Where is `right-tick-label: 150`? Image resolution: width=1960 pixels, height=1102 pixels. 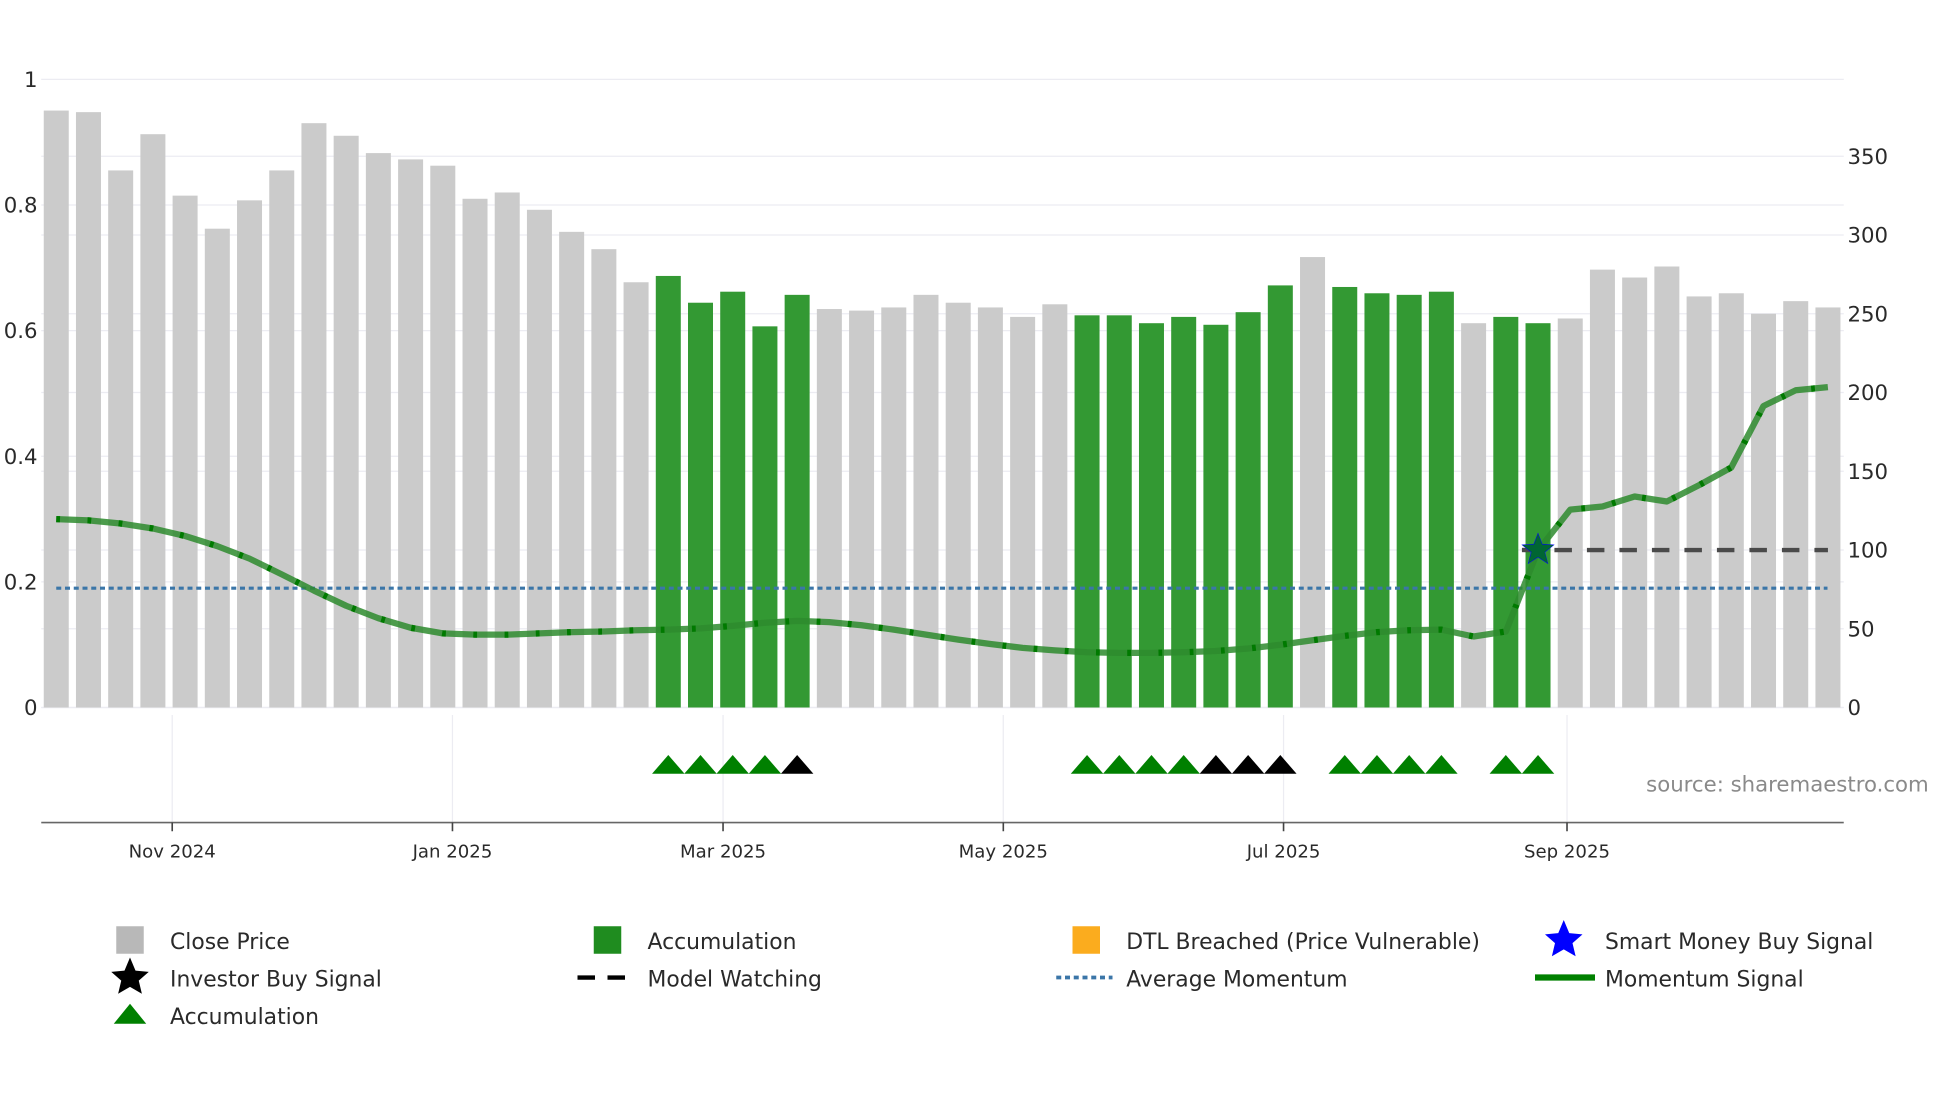
right-tick-label: 150 is located at coordinates (1868, 472).